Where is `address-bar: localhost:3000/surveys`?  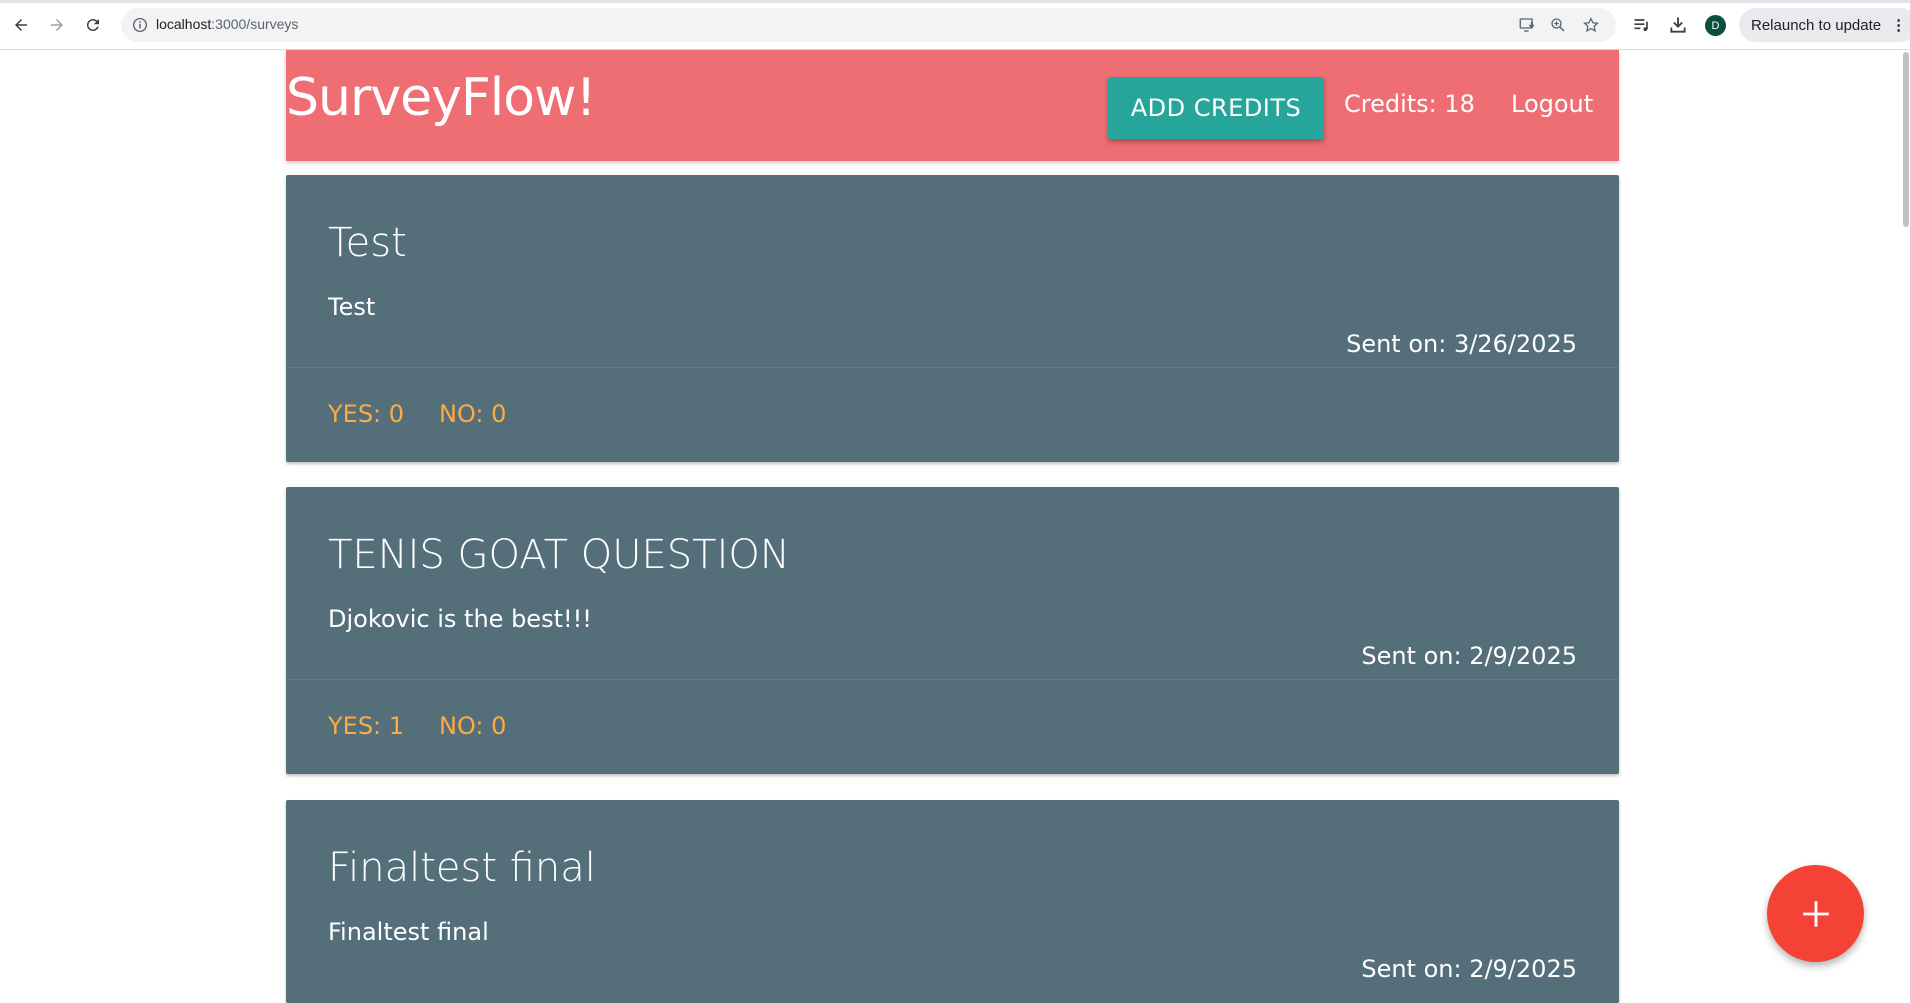
address-bar: localhost:3000/surveys is located at coordinates (868, 25).